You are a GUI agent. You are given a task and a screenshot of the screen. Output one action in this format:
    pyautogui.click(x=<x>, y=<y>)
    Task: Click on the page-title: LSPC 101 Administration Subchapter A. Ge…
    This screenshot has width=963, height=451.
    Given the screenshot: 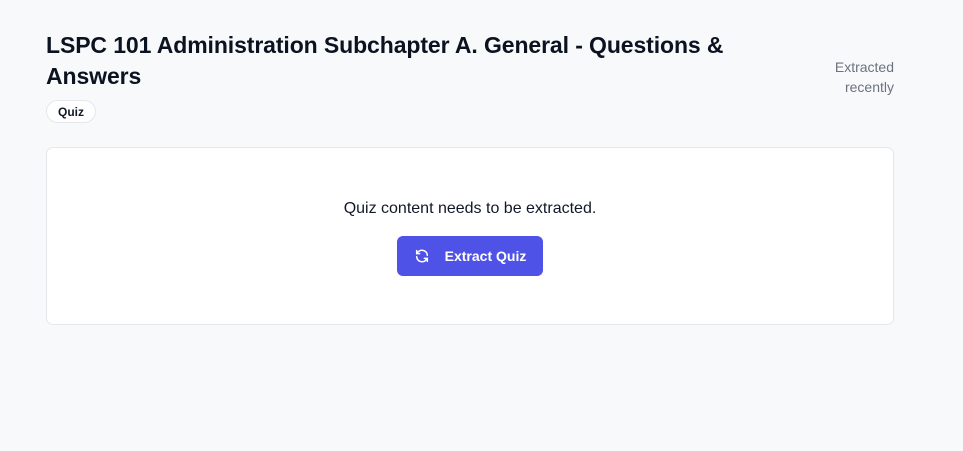 What is the action you would take?
    pyautogui.click(x=385, y=60)
    